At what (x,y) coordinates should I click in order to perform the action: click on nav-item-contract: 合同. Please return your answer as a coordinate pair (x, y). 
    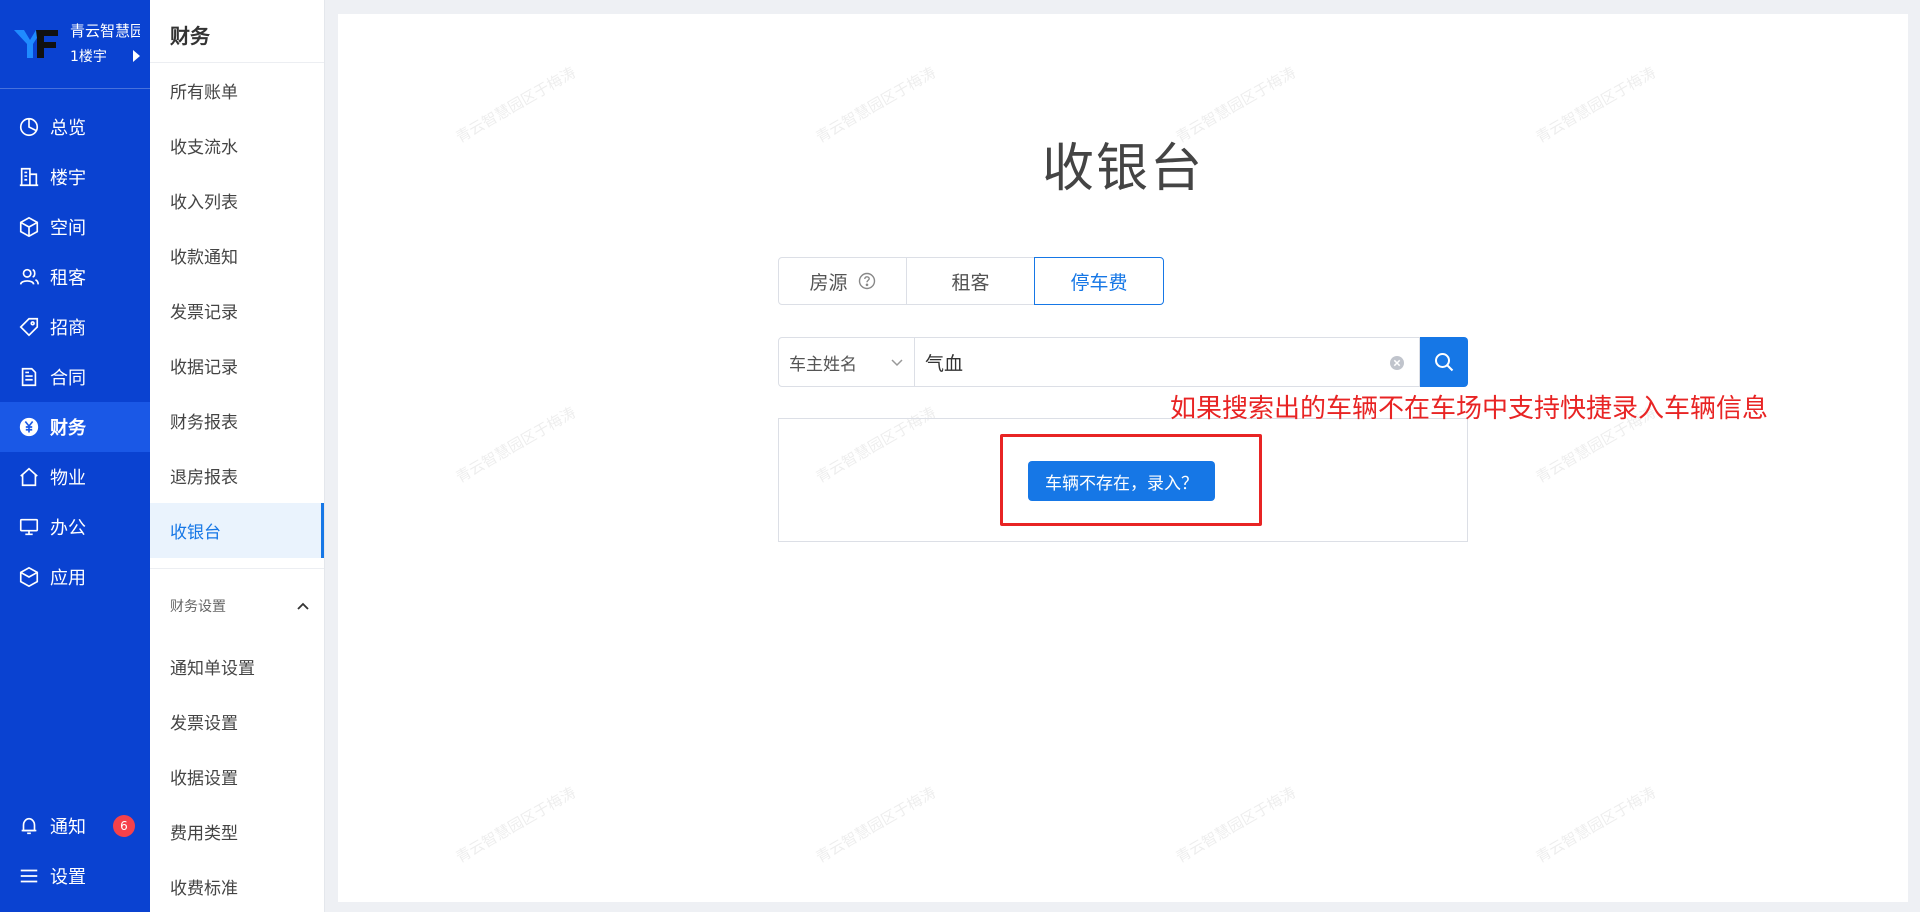
    Looking at the image, I should click on (75, 377).